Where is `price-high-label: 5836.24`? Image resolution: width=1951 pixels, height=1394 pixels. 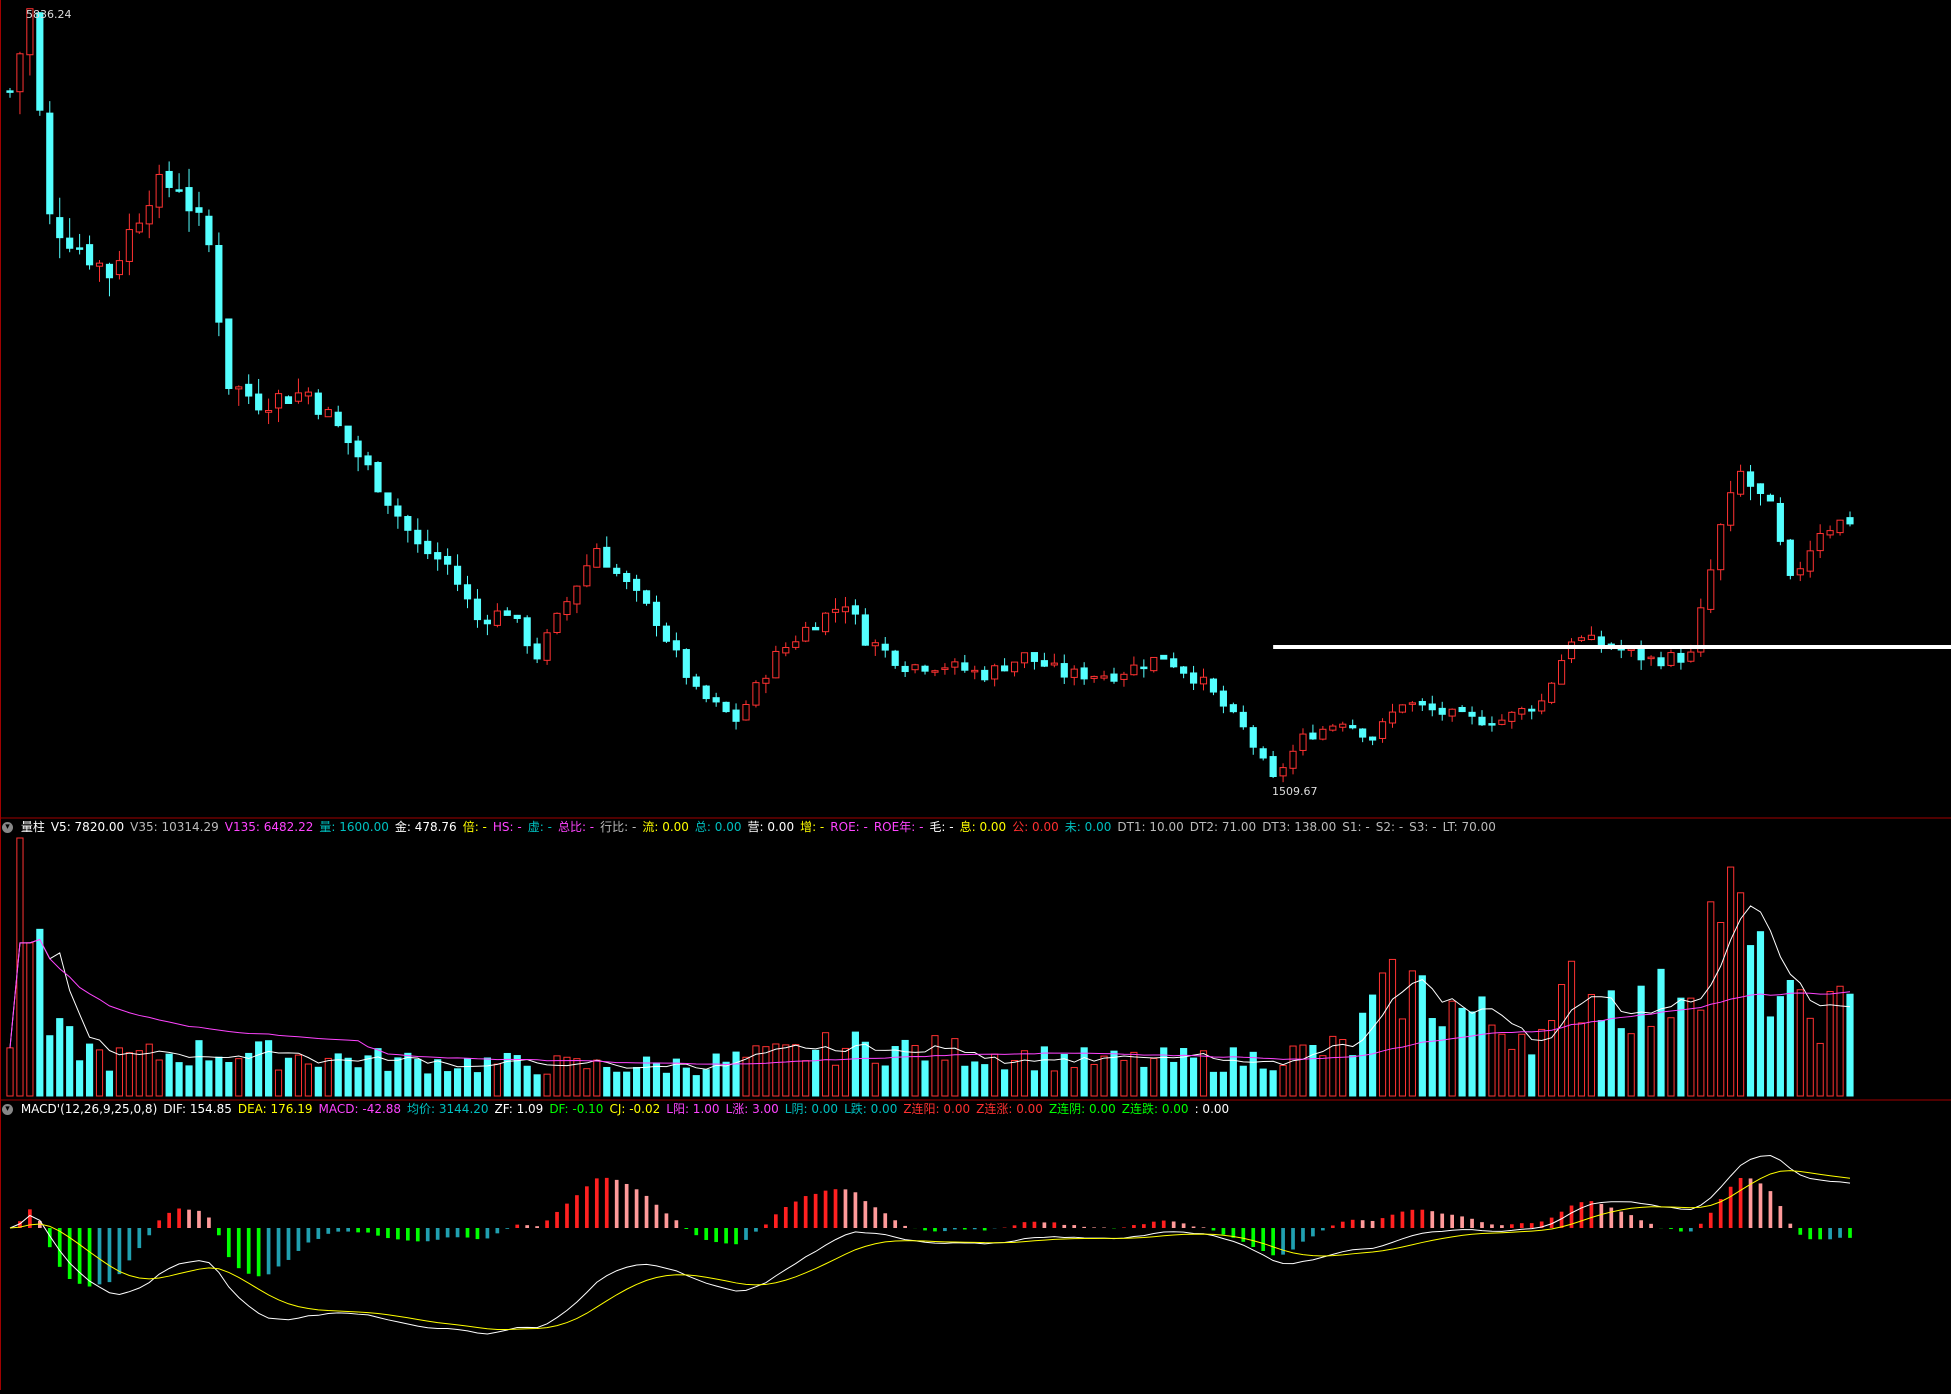
price-high-label: 5836.24 is located at coordinates (49, 14).